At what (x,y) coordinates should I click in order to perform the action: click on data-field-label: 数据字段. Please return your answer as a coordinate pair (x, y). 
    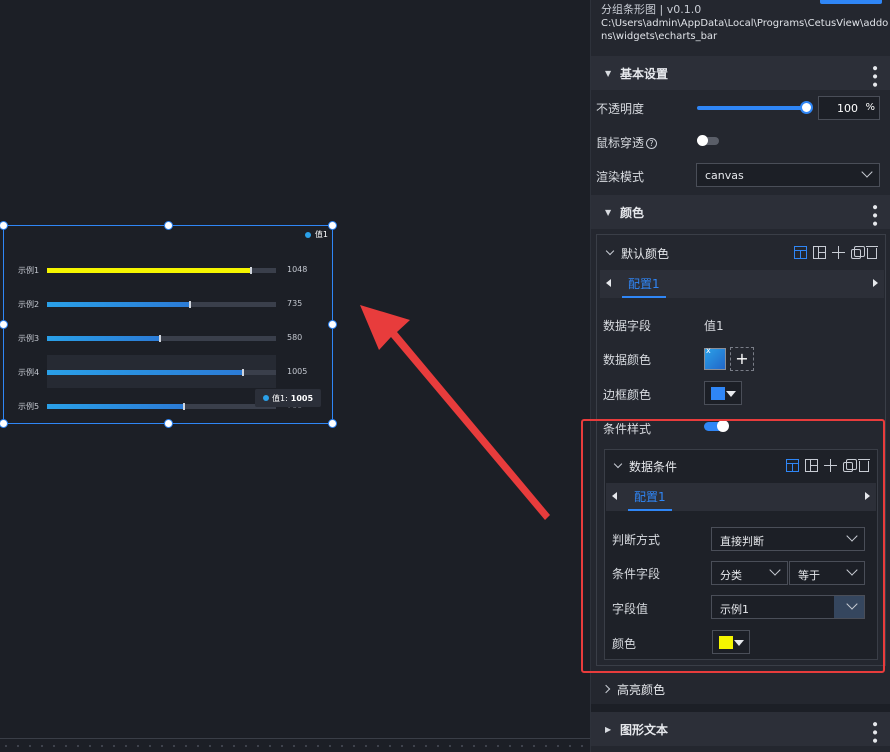
    Looking at the image, I should click on (627, 326).